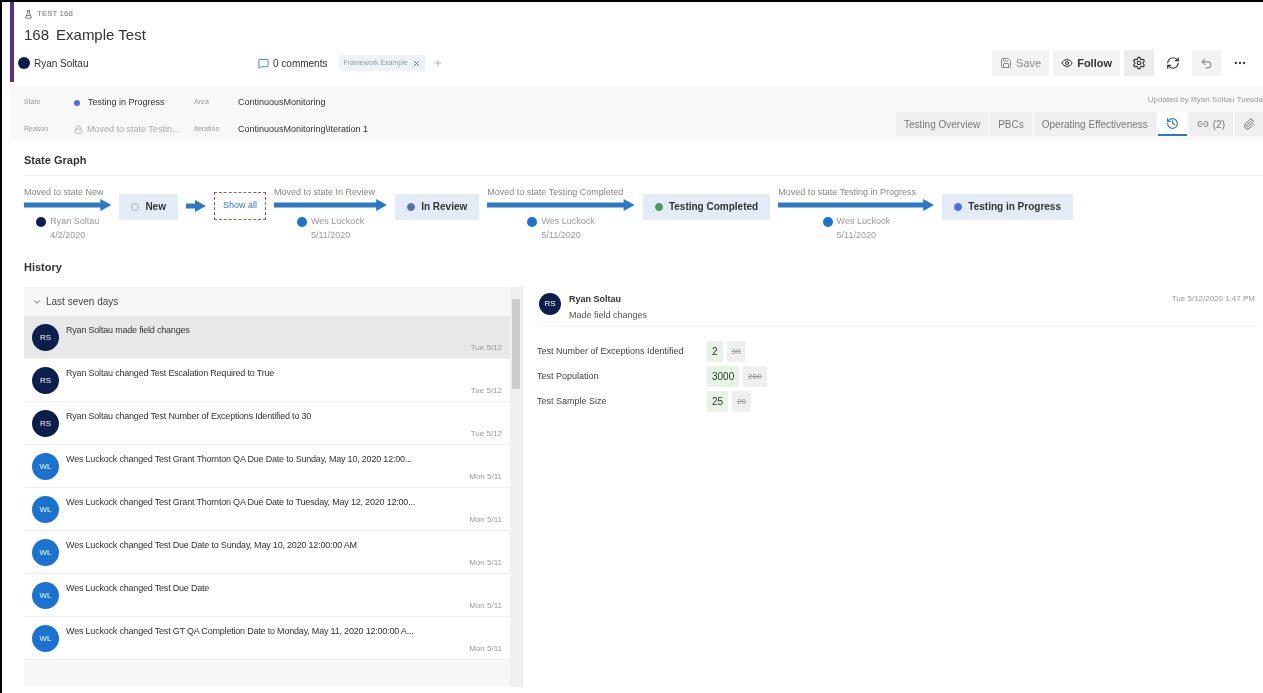 The width and height of the screenshot is (1263, 693). I want to click on history-item: WL Wes Luckock changed Test GT QA Completion Date to Monday, May 11, 2020 12:00:00 A... Mon 5/11, so click(267, 638).